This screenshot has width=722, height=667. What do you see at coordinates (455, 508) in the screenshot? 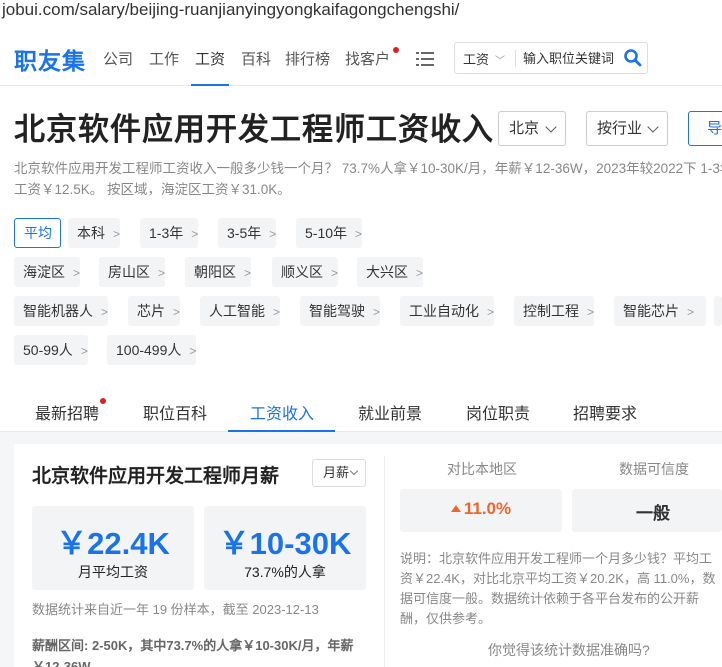
I see `arrow-up-icon` at bounding box center [455, 508].